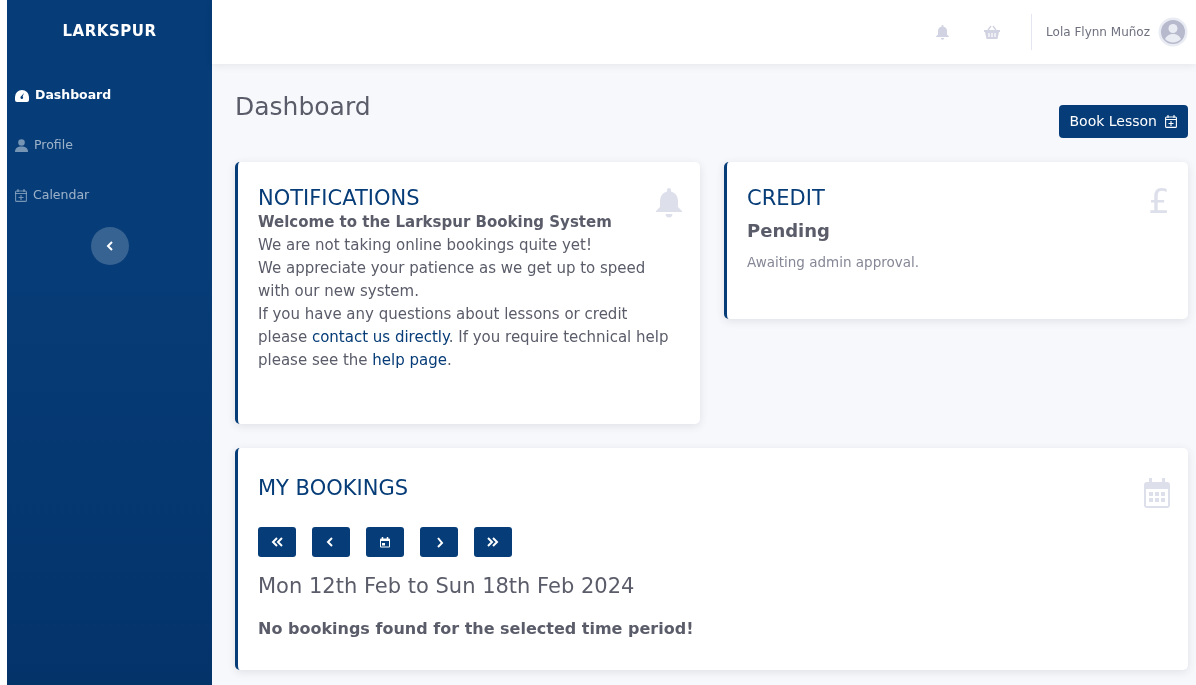  I want to click on card-title: CREDIT, so click(786, 199).